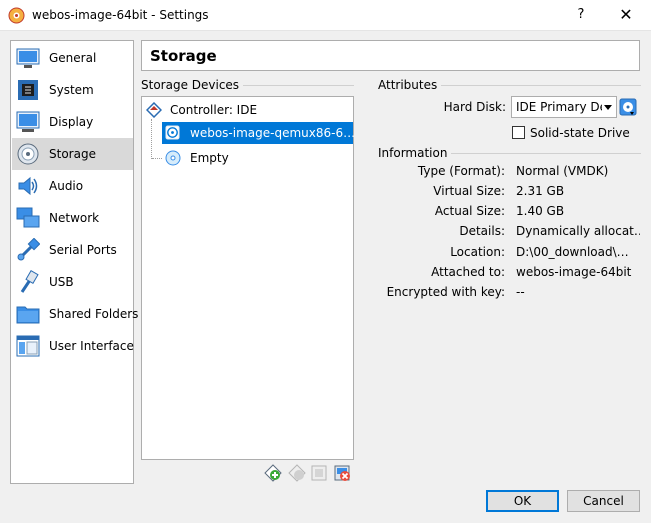 This screenshot has height=523, width=651. I want to click on sidebar-item-network: Network, so click(72, 218).